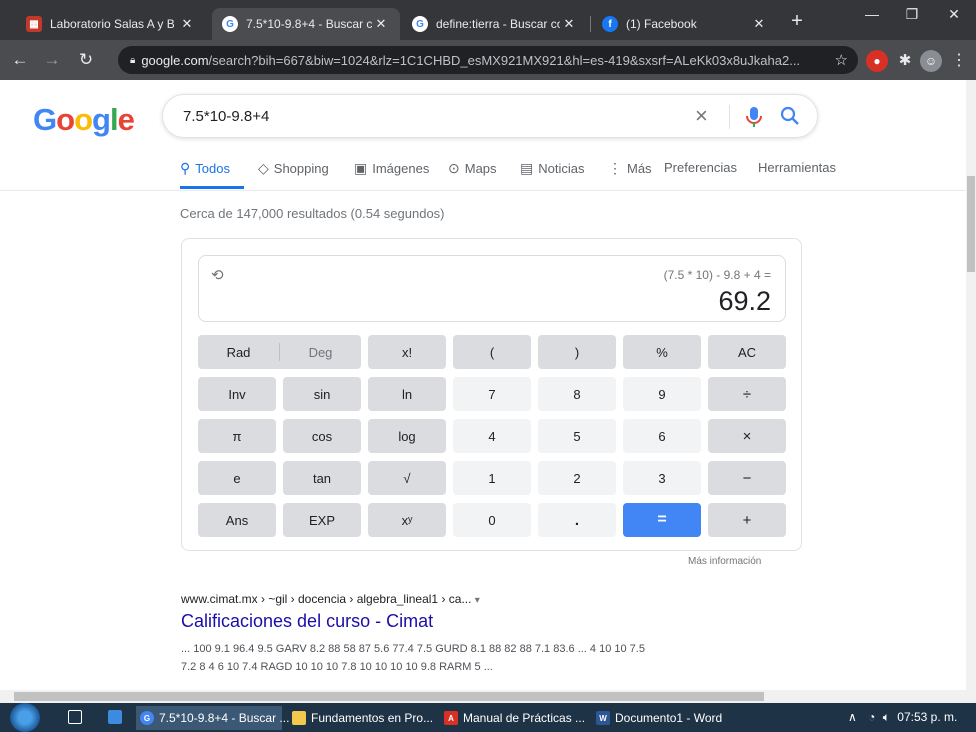  What do you see at coordinates (20, 60) in the screenshot?
I see `back-arrow-icon: ←` at bounding box center [20, 60].